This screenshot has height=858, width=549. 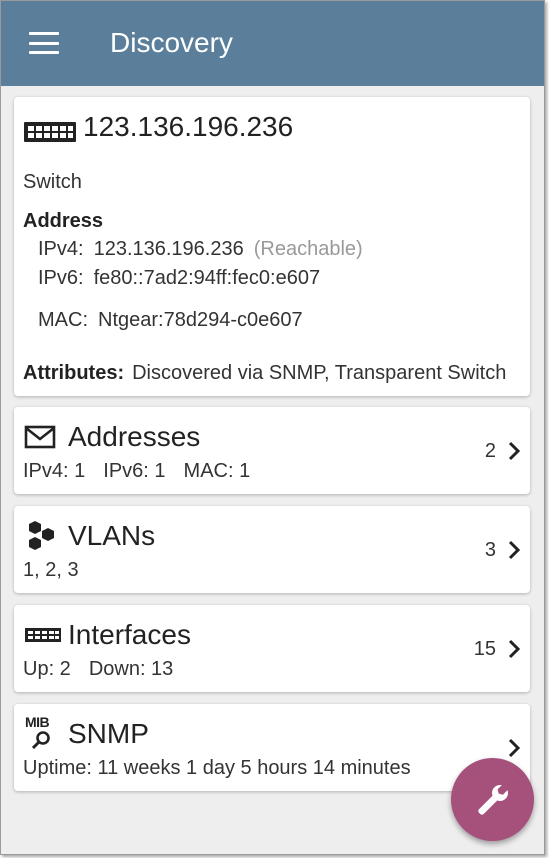 I want to click on mib-icon-text: MIB, so click(x=37, y=722).